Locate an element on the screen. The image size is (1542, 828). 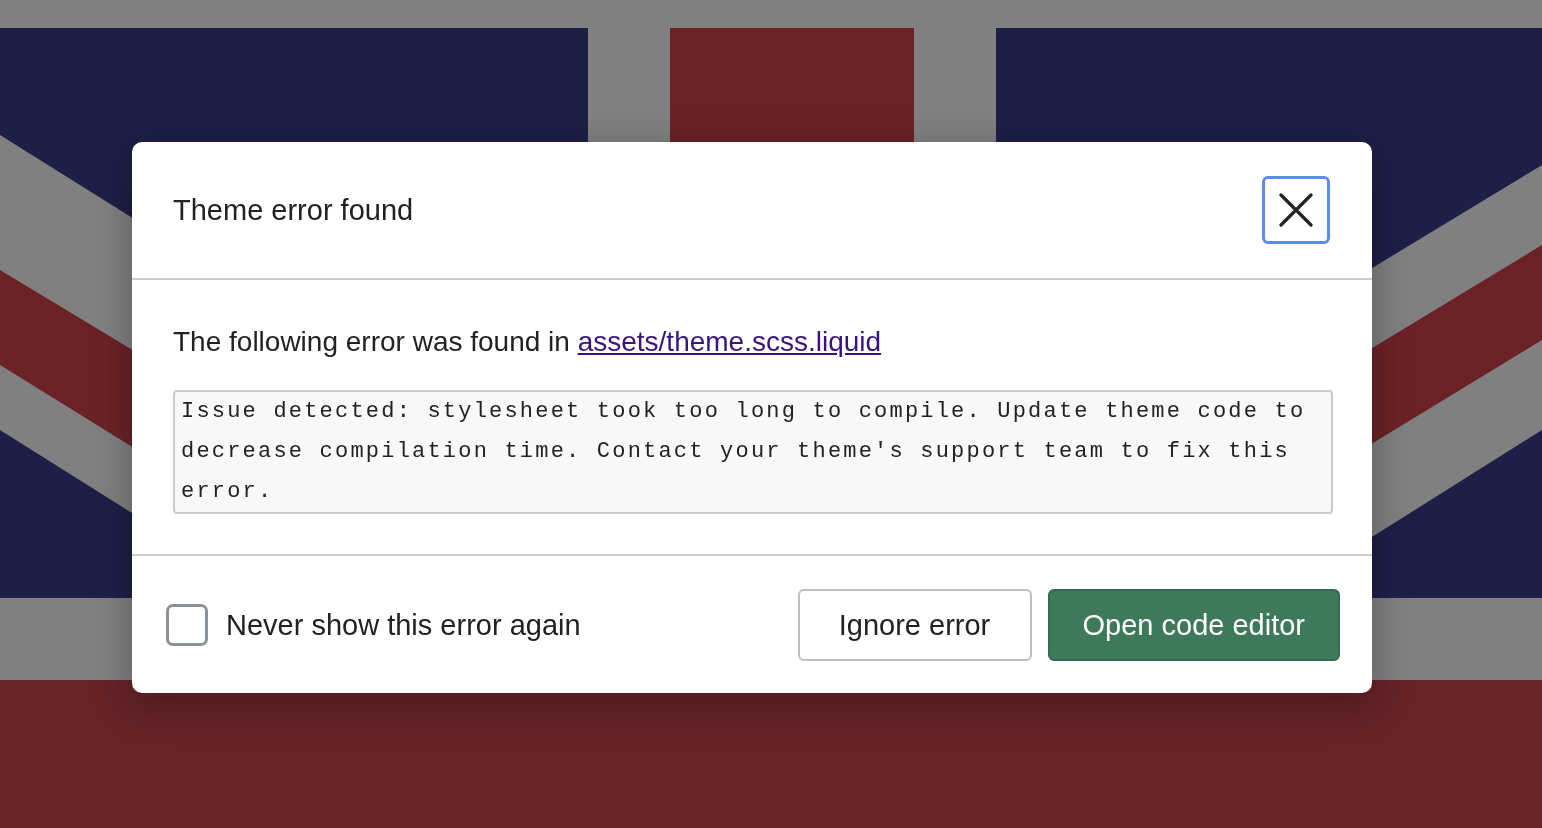
close-icon is located at coordinates (1296, 210).